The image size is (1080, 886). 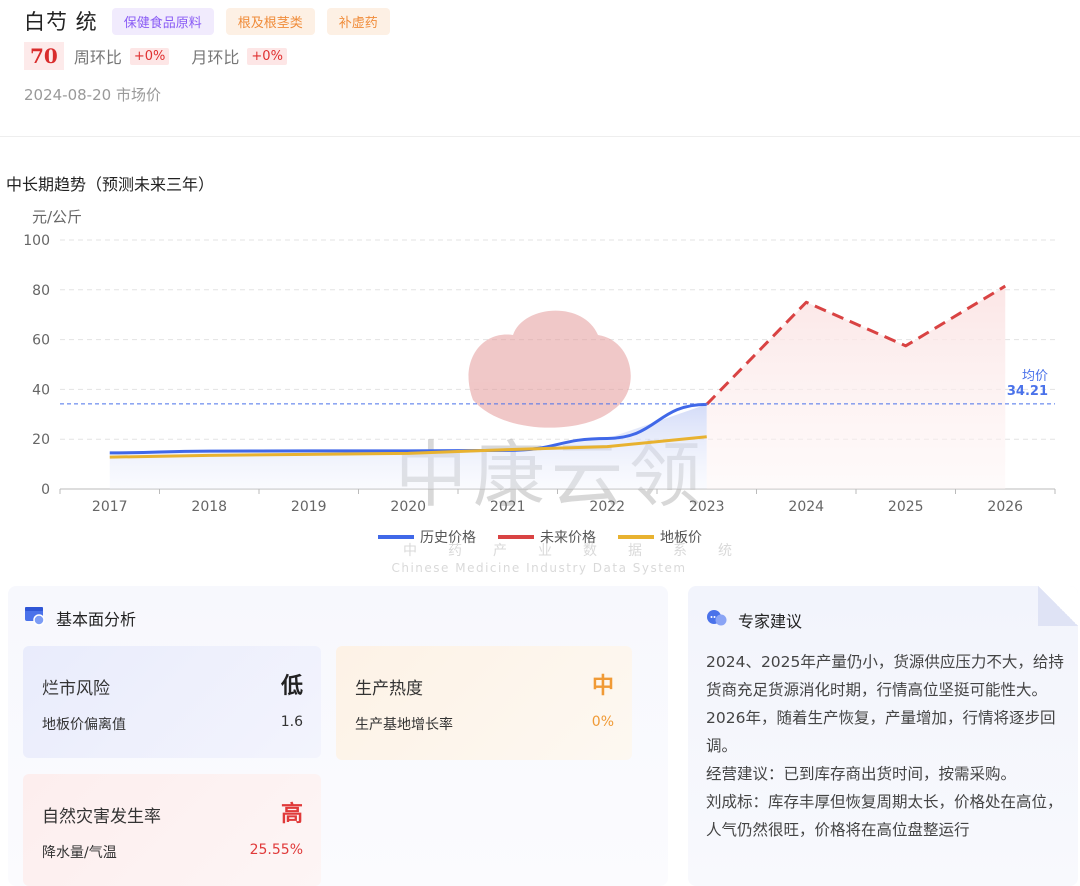 I want to click on y-tick-label: 40, so click(x=41, y=390).